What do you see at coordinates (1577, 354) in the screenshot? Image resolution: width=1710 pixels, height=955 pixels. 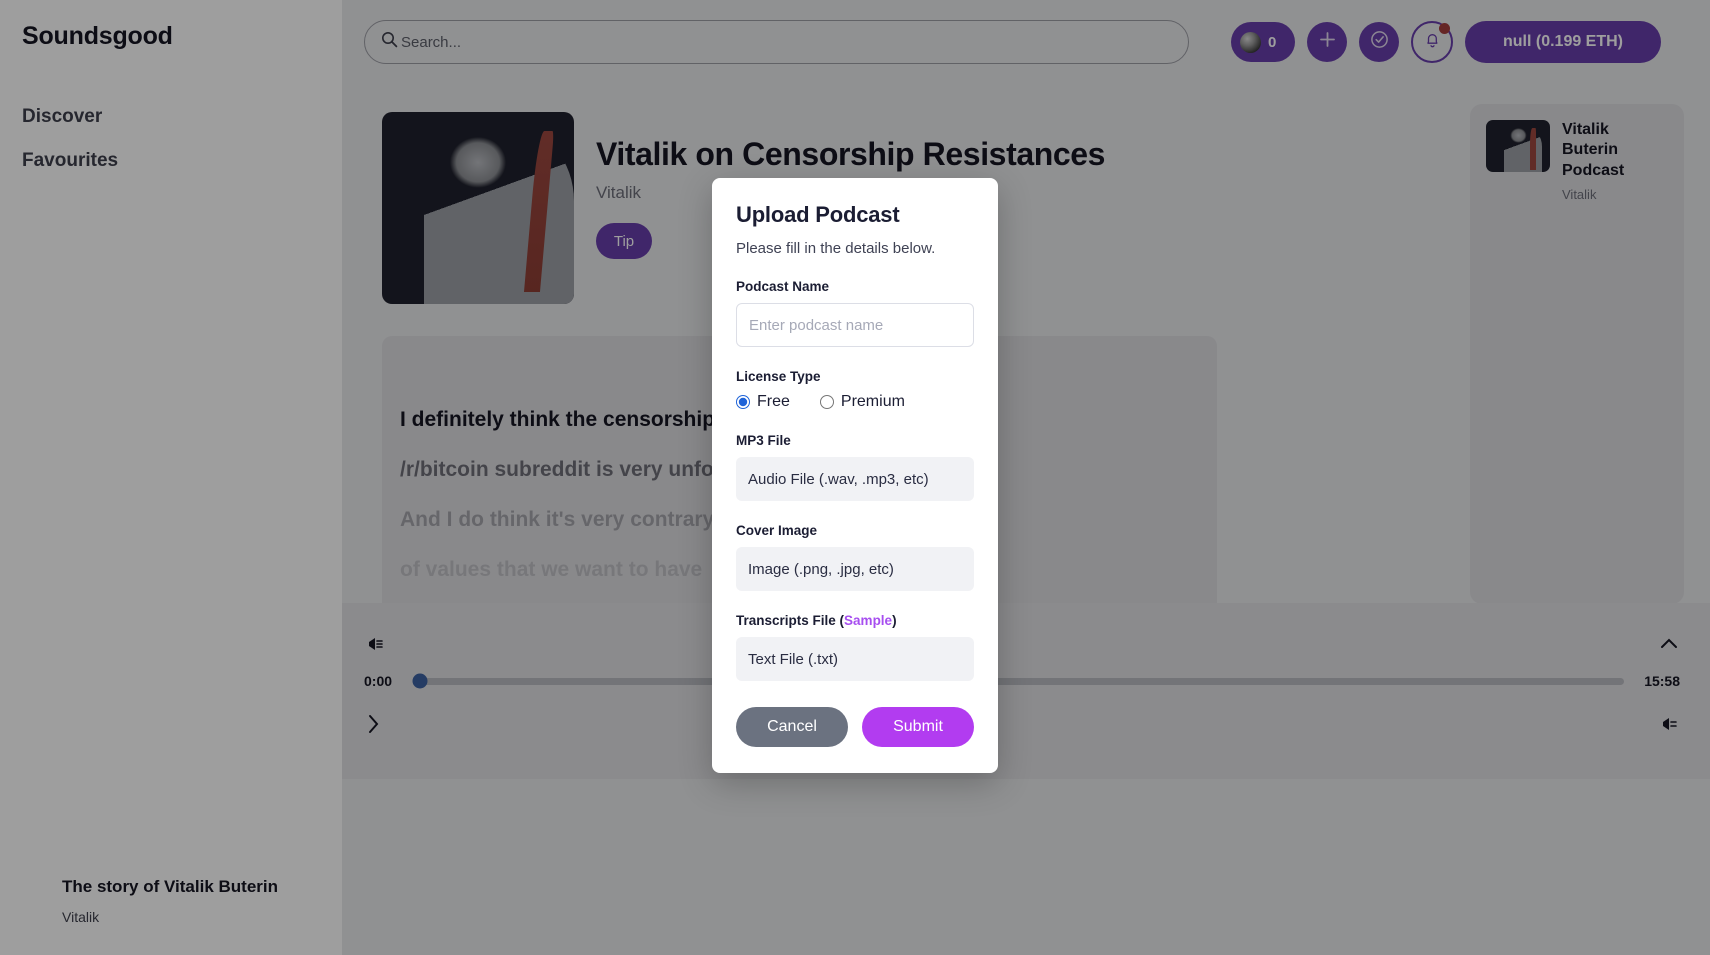 I see `related-panel: Vitalik Buterin Podcast Vitalik` at bounding box center [1577, 354].